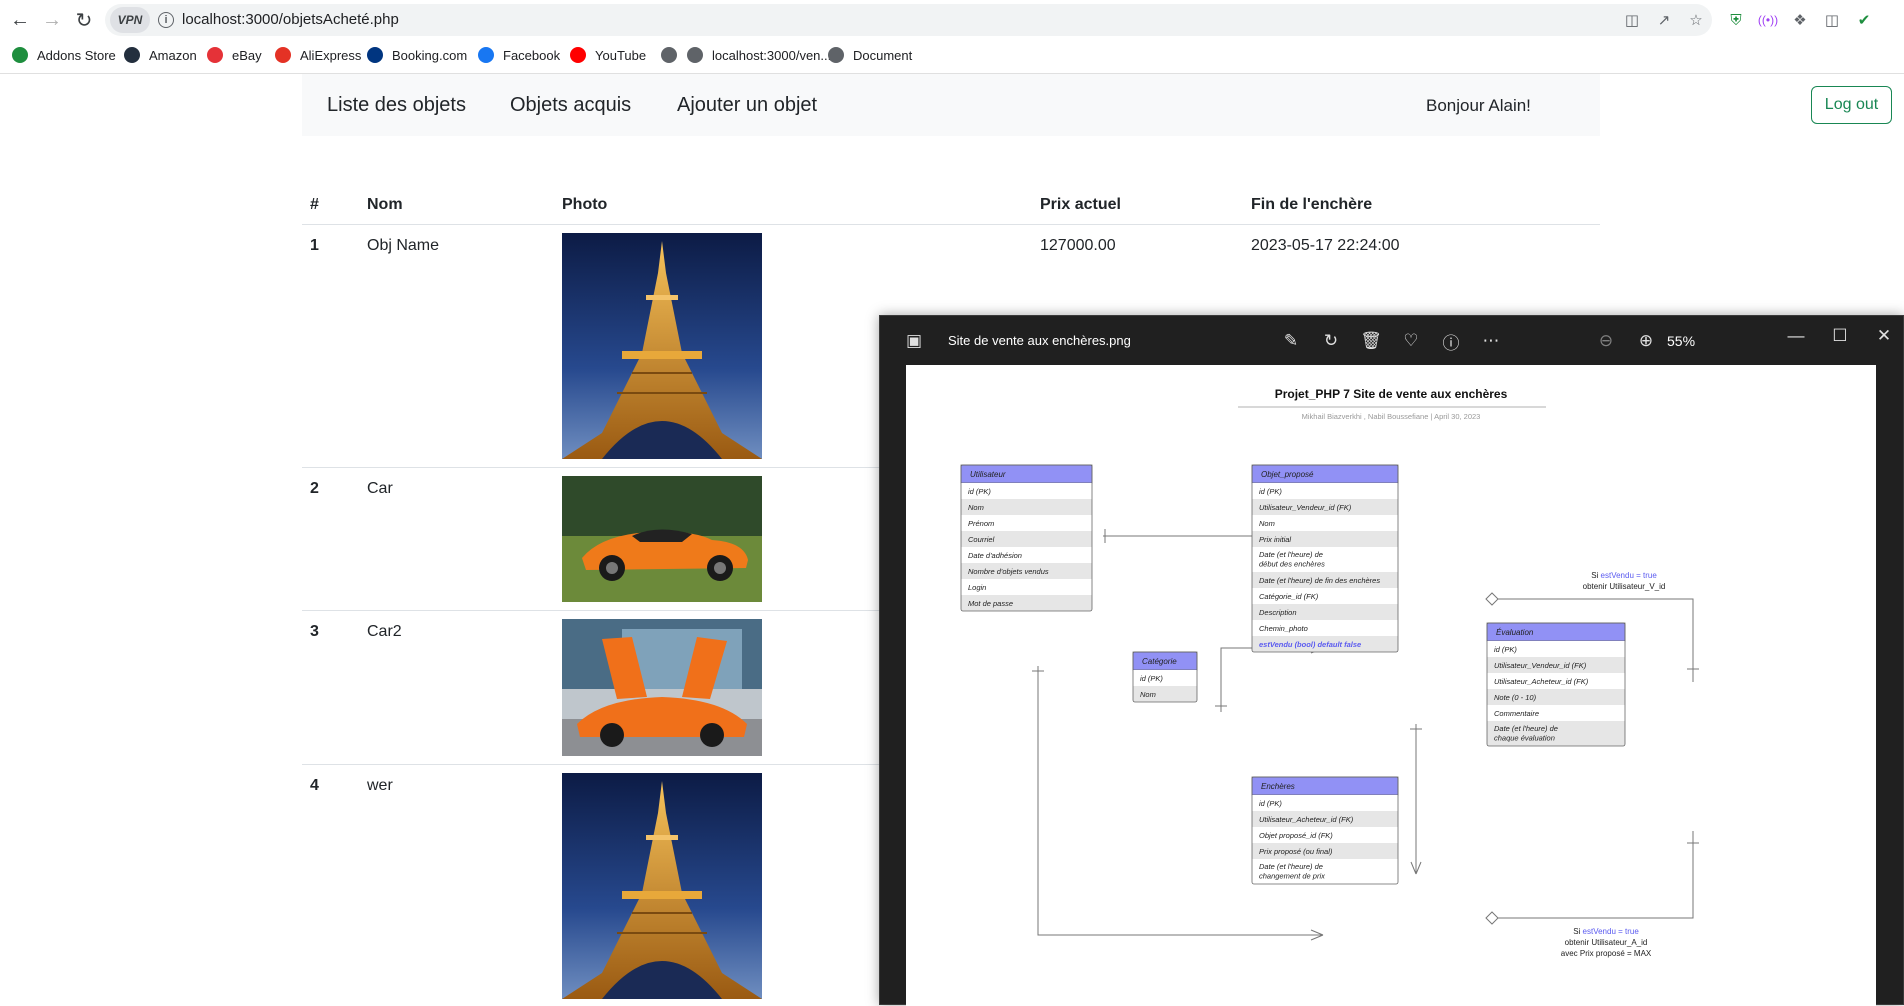 Image resolution: width=1904 pixels, height=1006 pixels. Describe the element at coordinates (1310, 644) in the screenshot. I see `entity-field: estVendu (bool) default false` at that location.